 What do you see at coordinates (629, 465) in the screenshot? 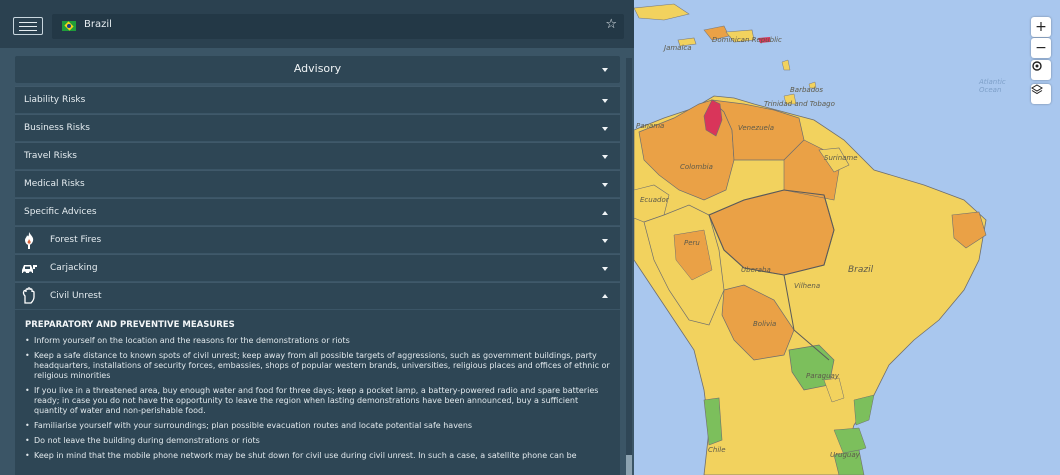
I see `scrollbar-thumb` at bounding box center [629, 465].